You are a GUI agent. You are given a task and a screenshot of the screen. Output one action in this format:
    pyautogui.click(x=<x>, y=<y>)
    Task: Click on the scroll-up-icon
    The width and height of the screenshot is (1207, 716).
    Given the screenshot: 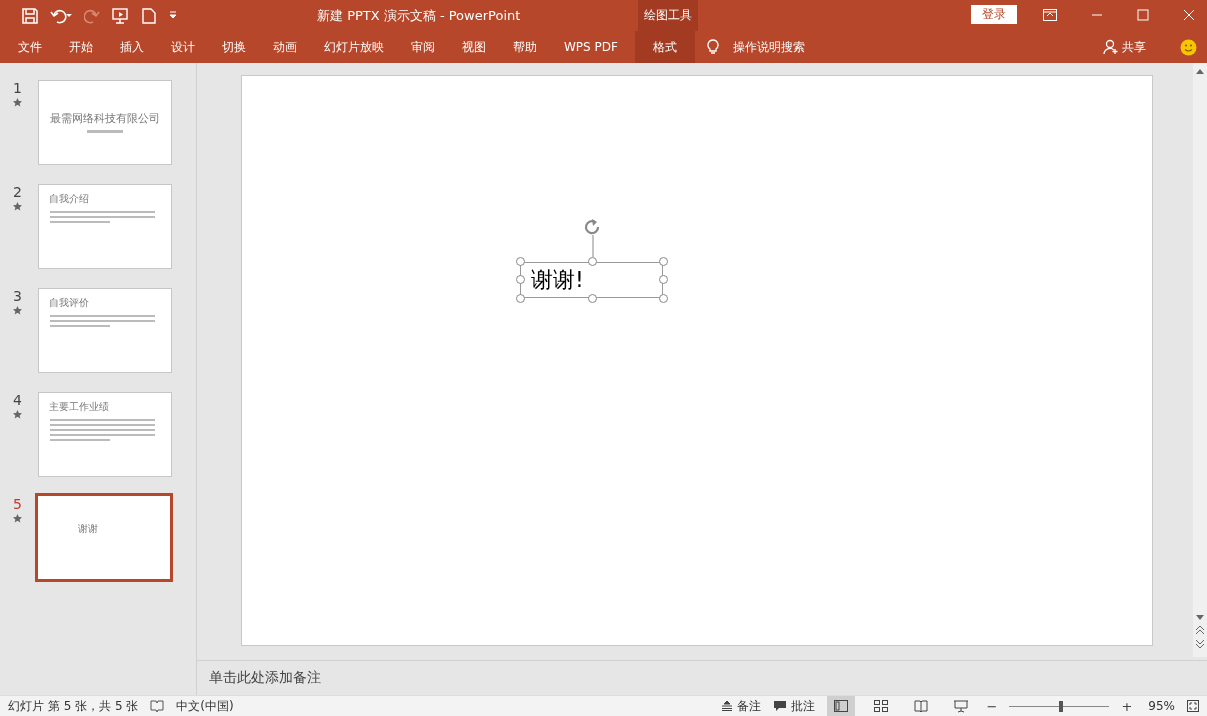 What is the action you would take?
    pyautogui.click(x=1200, y=71)
    